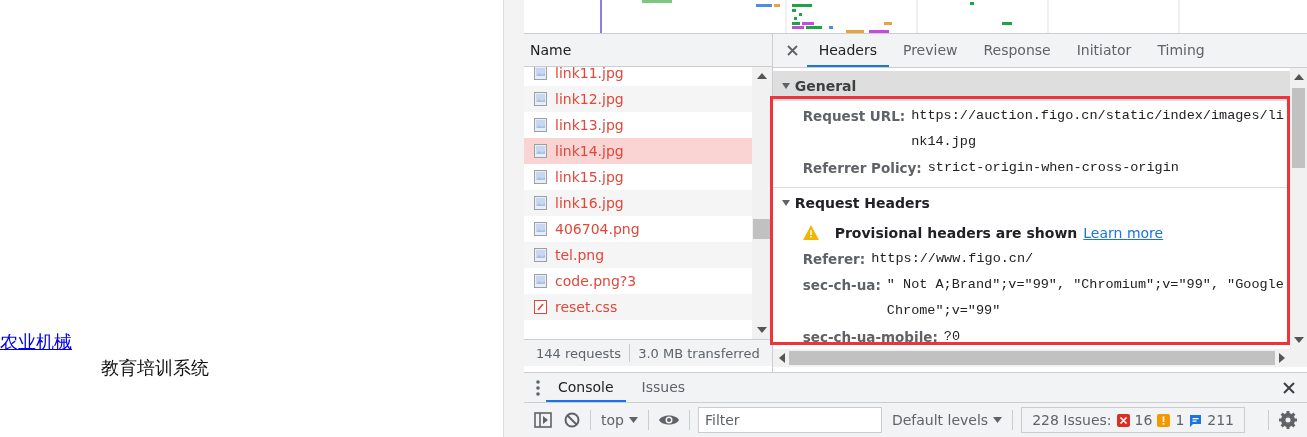 This screenshot has height=437, width=1307. Describe the element at coordinates (597, 229) in the screenshot. I see `request-name: 406704.png` at that location.